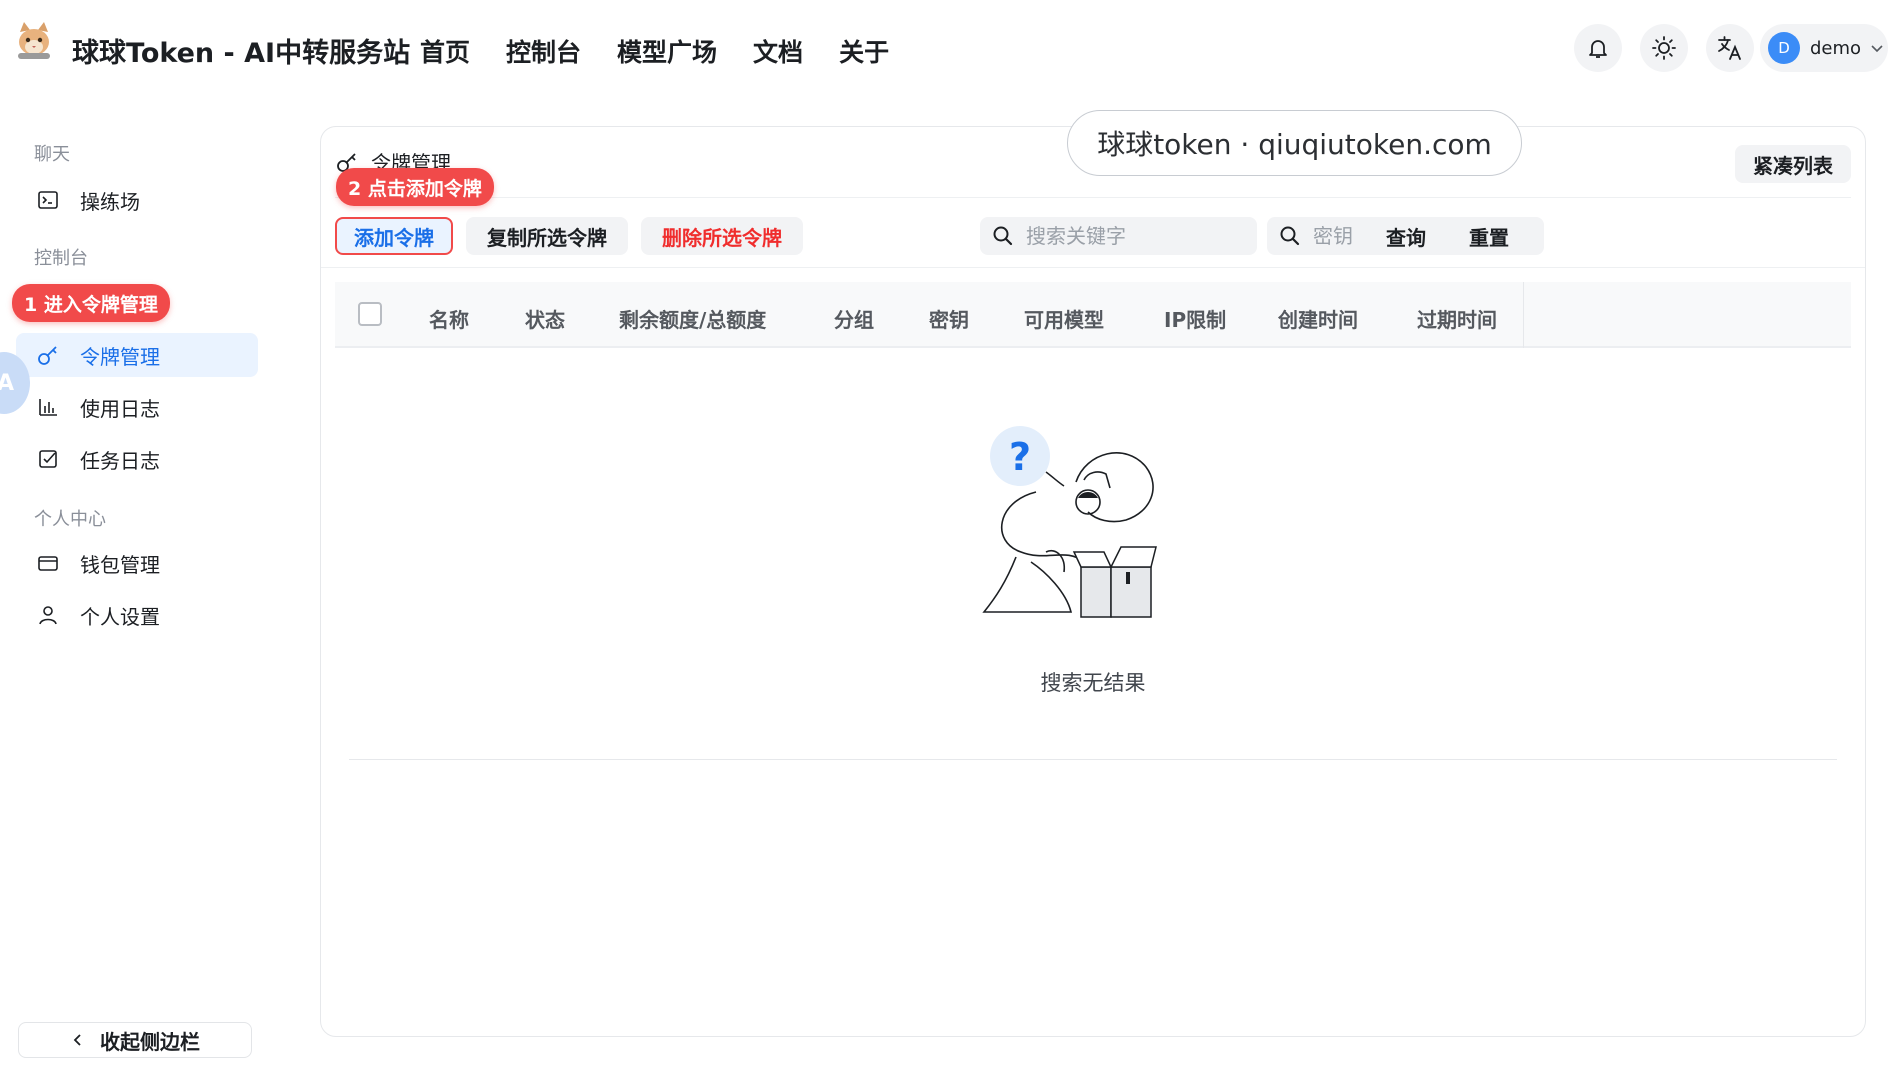 The image size is (1899, 1076). I want to click on column-header-key: 密钥, so click(949, 318).